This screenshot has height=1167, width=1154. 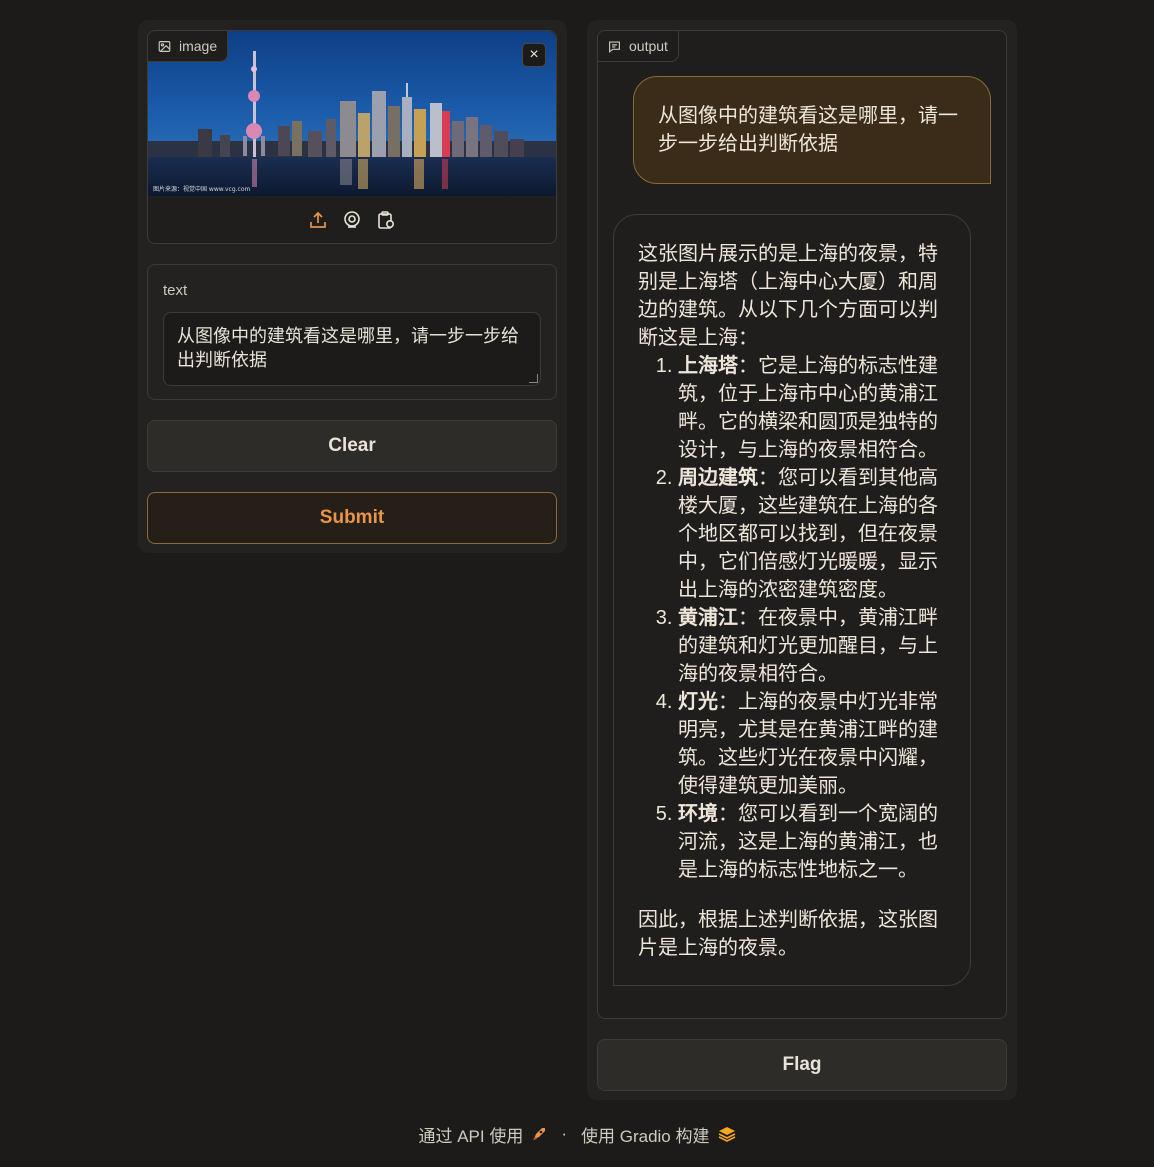 I want to click on text-input-value: 从图像中的建筑看这是哪里，请一步一步给出判断依据, so click(x=348, y=348).